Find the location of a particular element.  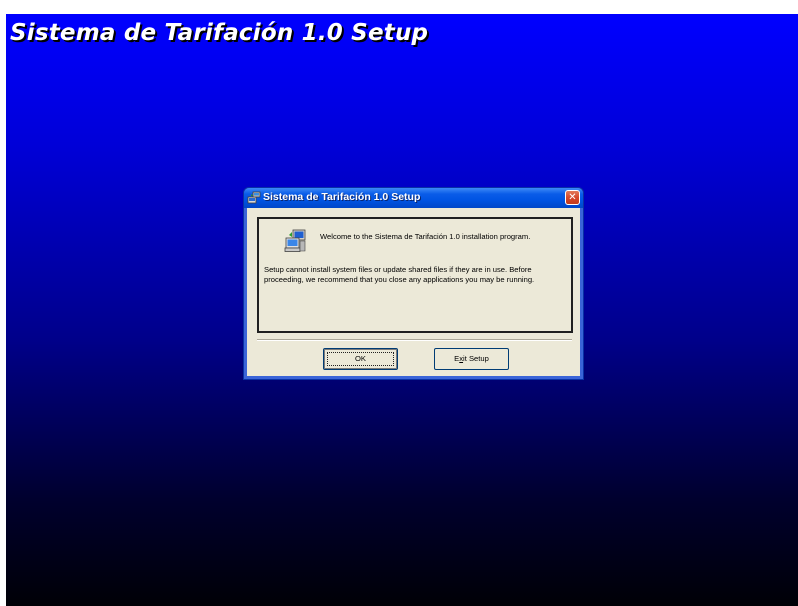

exit-setup-button: Exit Setup is located at coordinates (471, 359).